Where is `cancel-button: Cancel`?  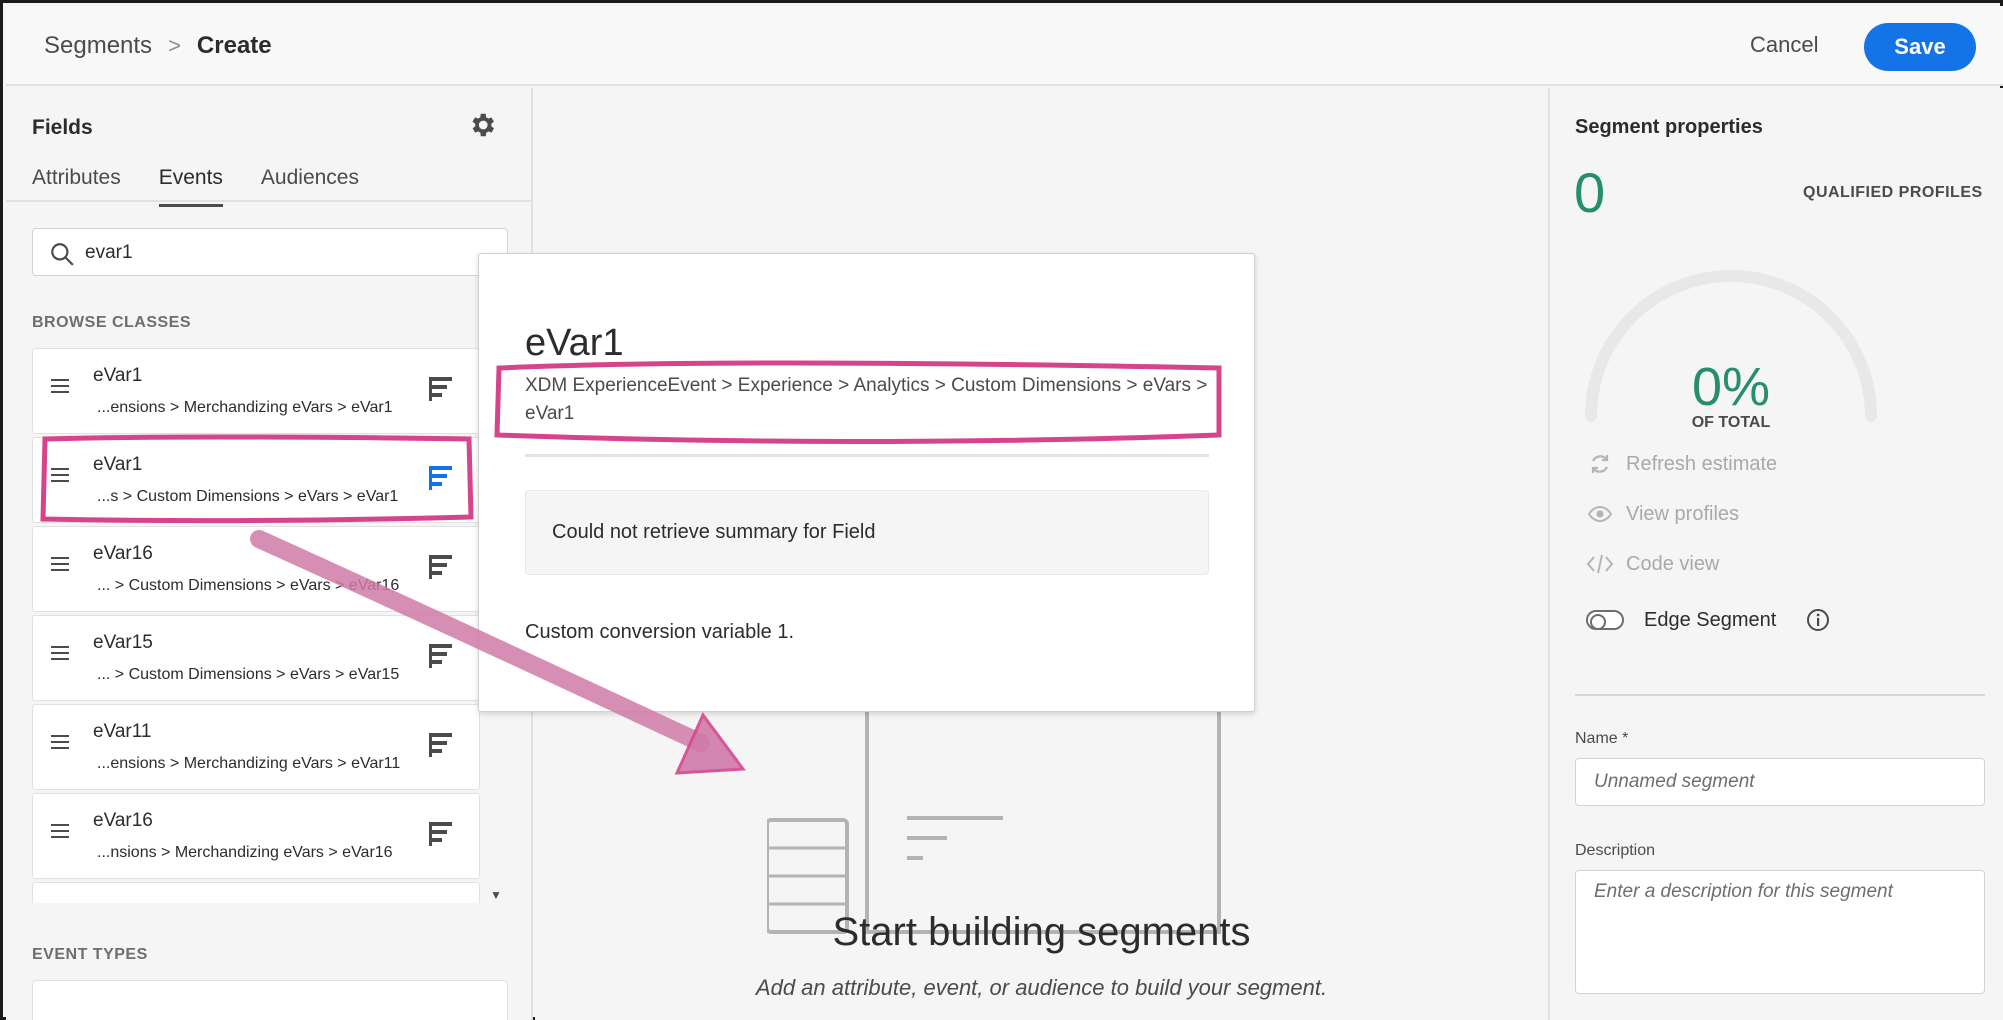
cancel-button: Cancel is located at coordinates (1784, 45).